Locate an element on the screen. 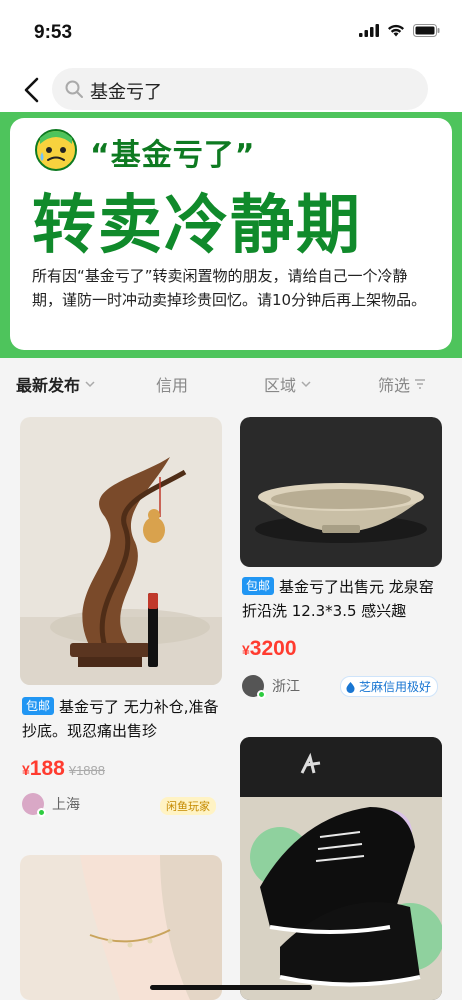 This screenshot has height=1000, width=462. product-title: 包邮 基金亏了 无力补仓,准备抄底。现忍痛出售珍 is located at coordinates (121, 719).